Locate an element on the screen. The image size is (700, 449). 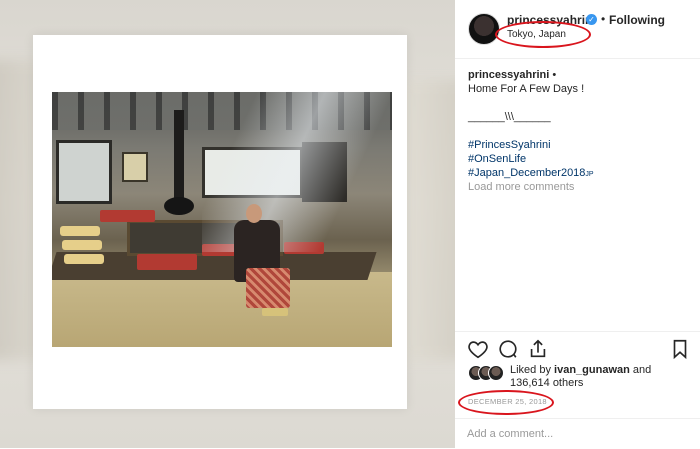
load-more-comments-link: Load more comments is located at coordinates (521, 187).